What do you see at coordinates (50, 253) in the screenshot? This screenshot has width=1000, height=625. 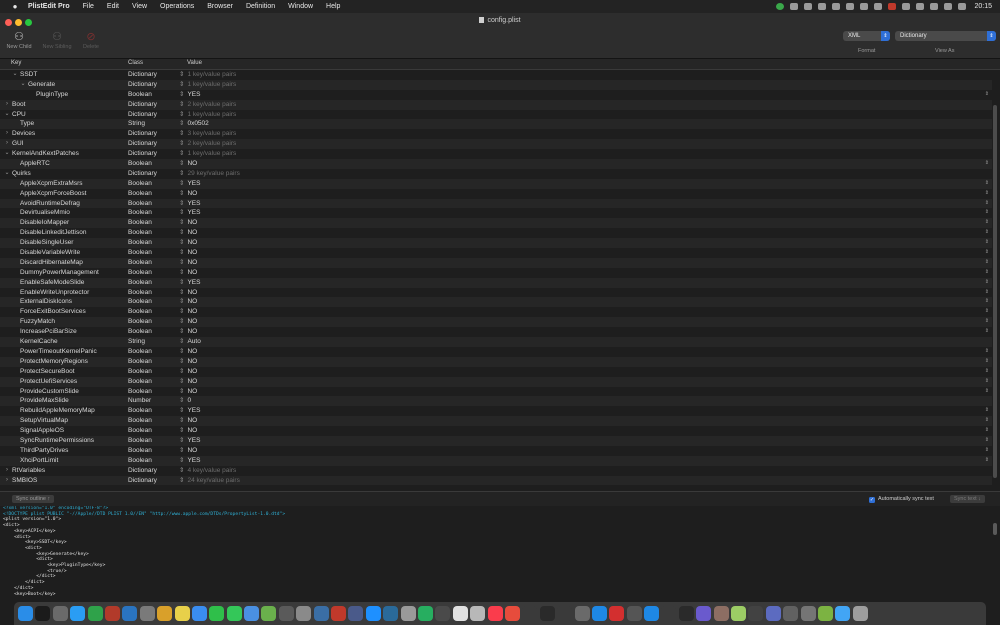 I see `row-key: DisableVariableWrite` at bounding box center [50, 253].